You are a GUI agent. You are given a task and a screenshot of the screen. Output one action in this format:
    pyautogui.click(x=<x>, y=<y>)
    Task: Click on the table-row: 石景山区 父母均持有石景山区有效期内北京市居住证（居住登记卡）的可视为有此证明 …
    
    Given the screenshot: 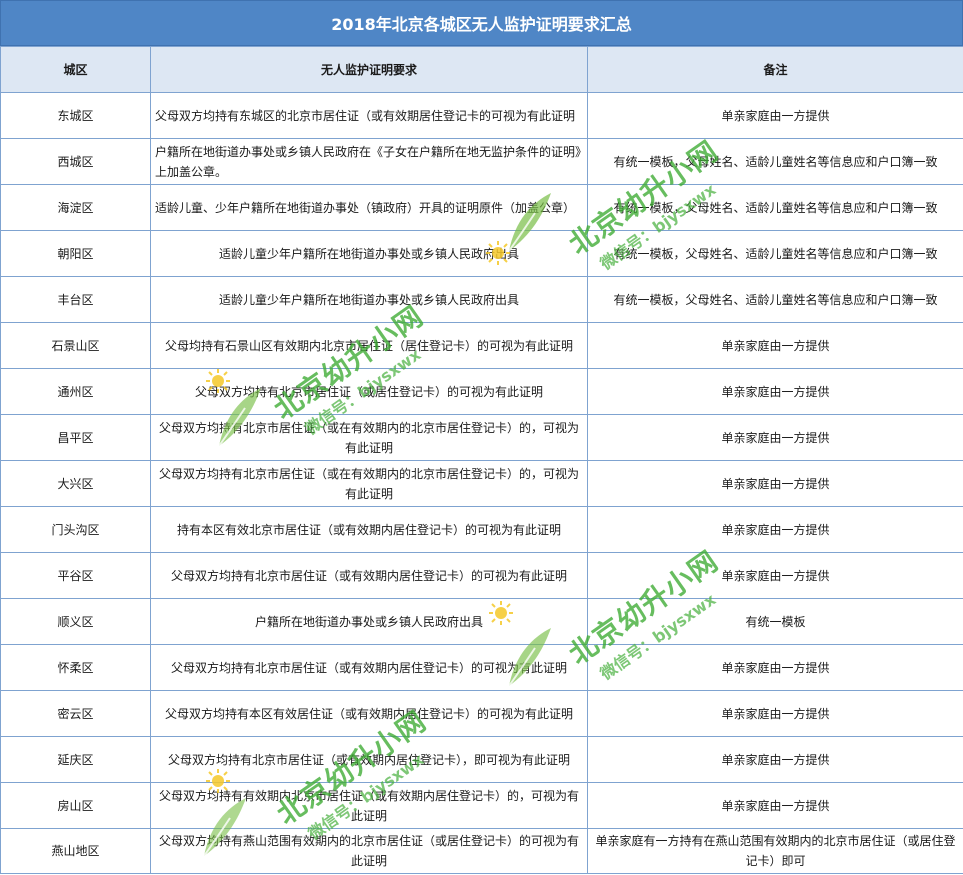 What is the action you would take?
    pyautogui.click(x=481, y=345)
    